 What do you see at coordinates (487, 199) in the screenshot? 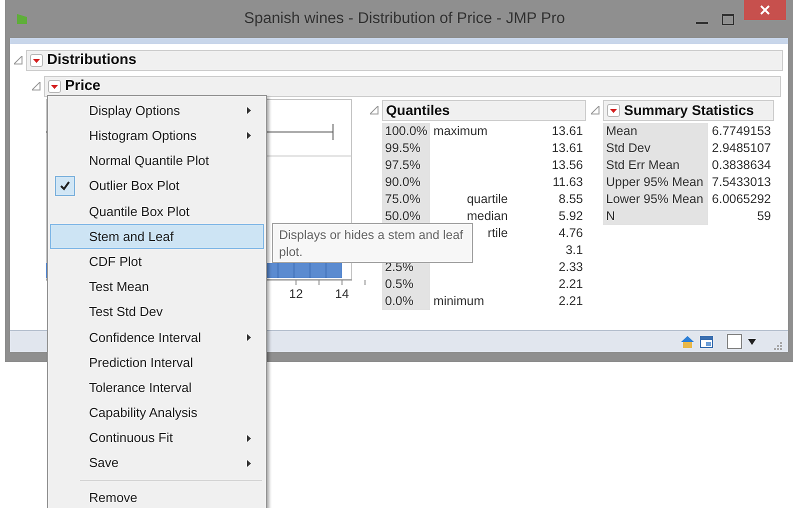
I see `table-cell: quartile` at bounding box center [487, 199].